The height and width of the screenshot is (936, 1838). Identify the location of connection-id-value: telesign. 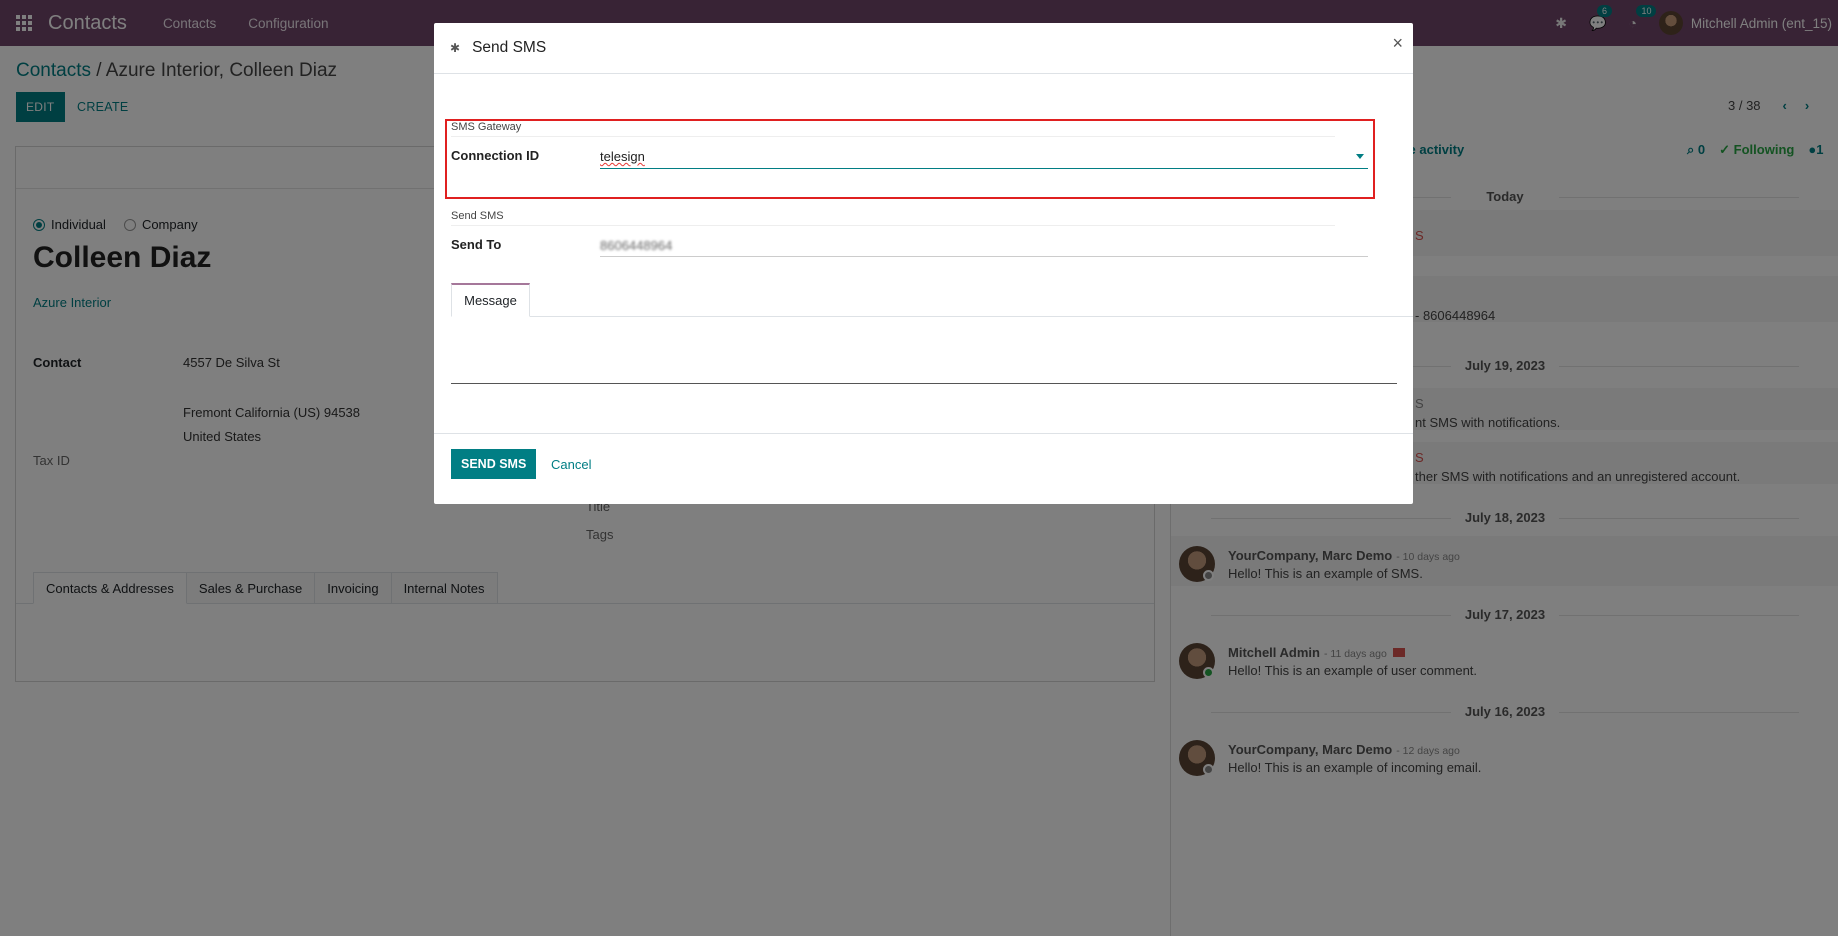
(622, 156).